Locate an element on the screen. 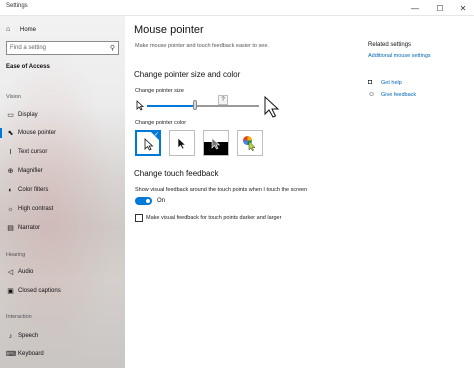 The width and height of the screenshot is (474, 368). maximize-button: ☐ is located at coordinates (440, 8).